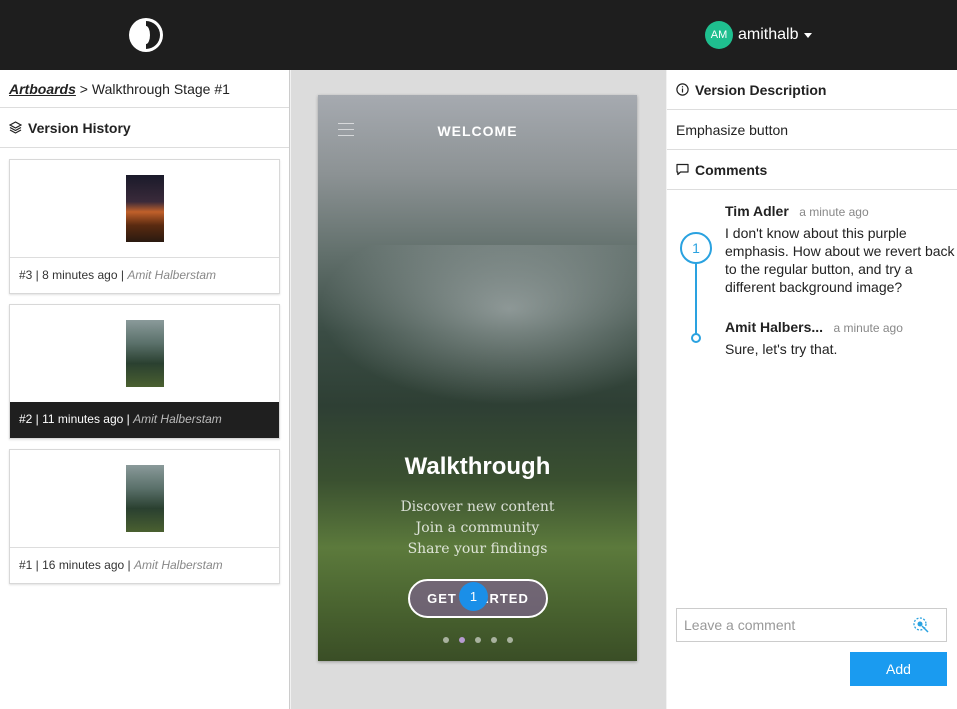 This screenshot has height=709, width=957. I want to click on version-meta: #2 | 11 minutes ago | Amit Halberstam, so click(144, 420).